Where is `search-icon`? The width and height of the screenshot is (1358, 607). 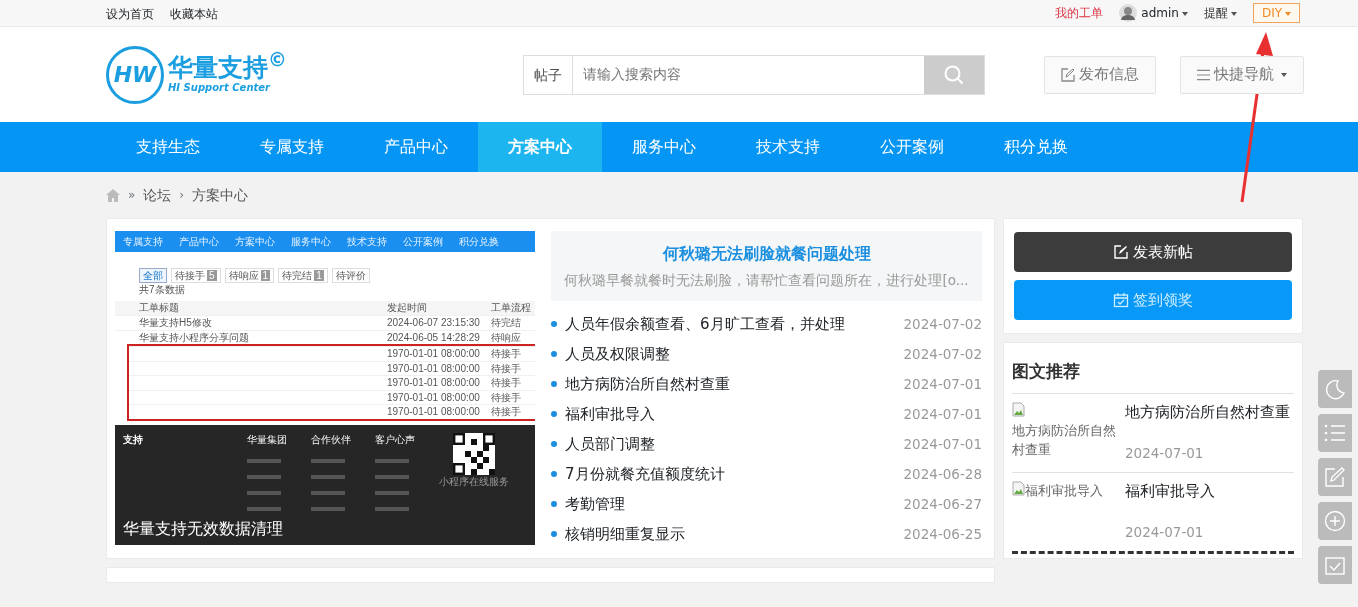
search-icon is located at coordinates (953, 74).